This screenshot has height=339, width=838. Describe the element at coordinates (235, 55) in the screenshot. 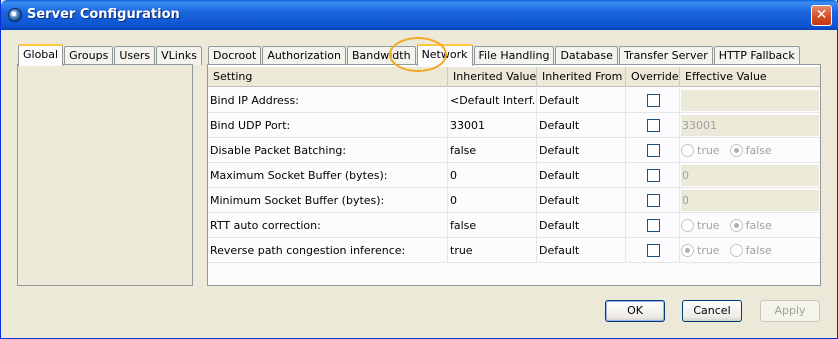

I see `tab-docroot: Docroot` at that location.